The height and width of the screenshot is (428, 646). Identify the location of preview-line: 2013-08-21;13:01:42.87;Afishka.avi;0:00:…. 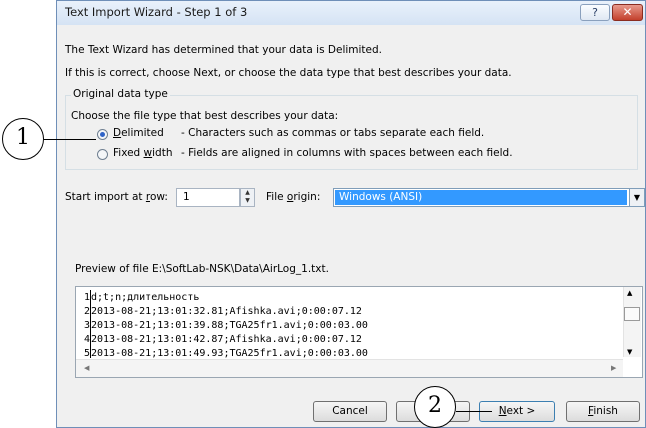
(226, 339).